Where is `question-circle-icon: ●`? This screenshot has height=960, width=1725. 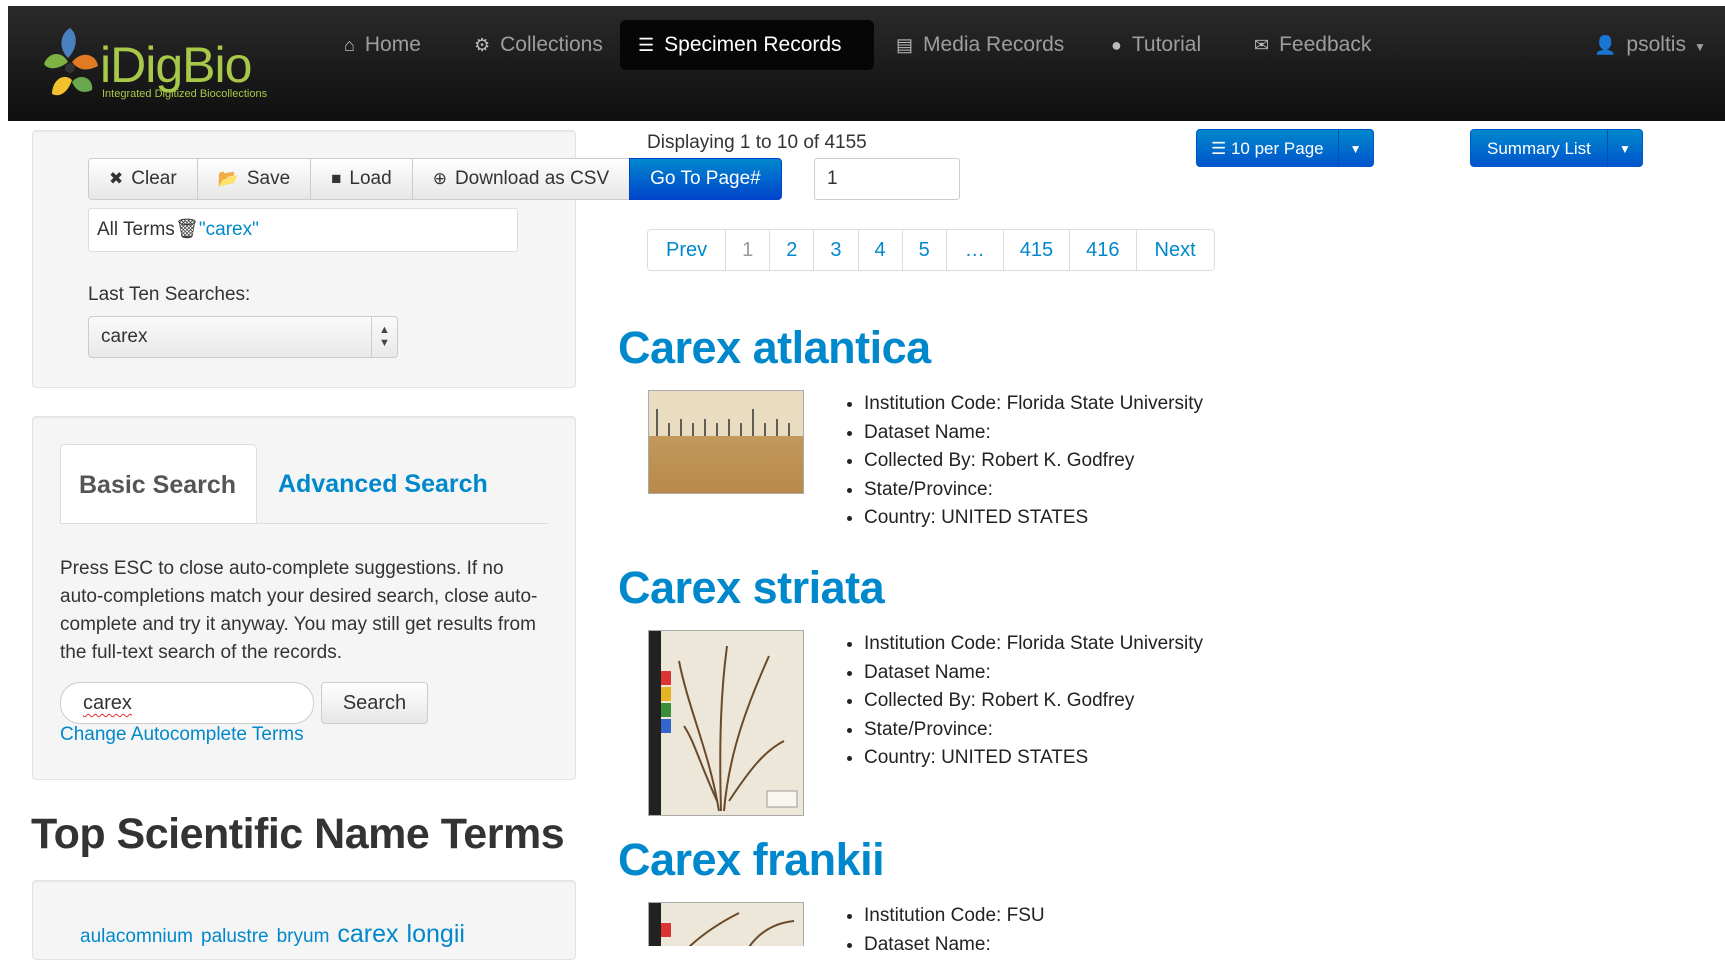
question-circle-icon: ● is located at coordinates (1116, 45).